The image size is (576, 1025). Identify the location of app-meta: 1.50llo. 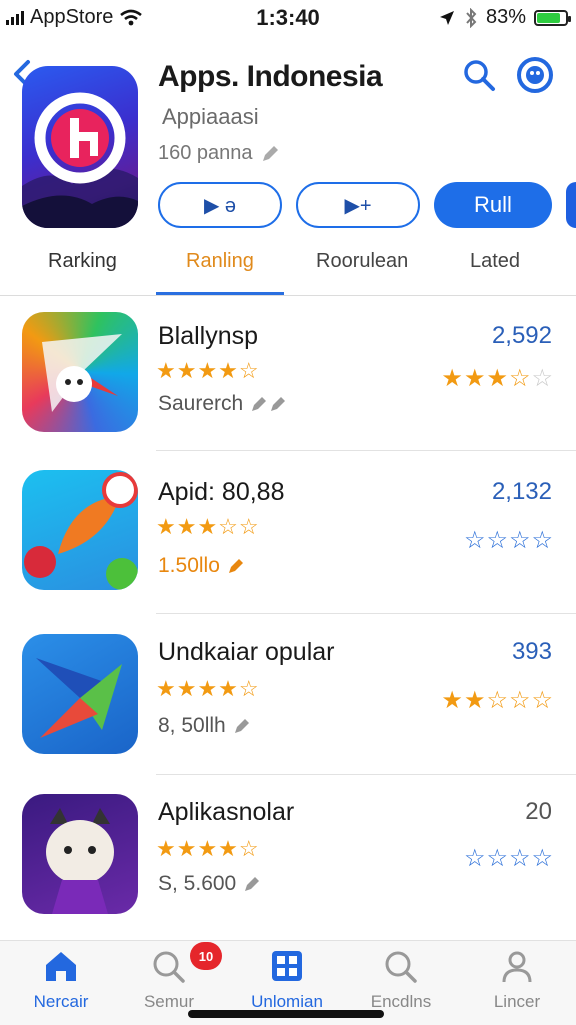
(203, 566).